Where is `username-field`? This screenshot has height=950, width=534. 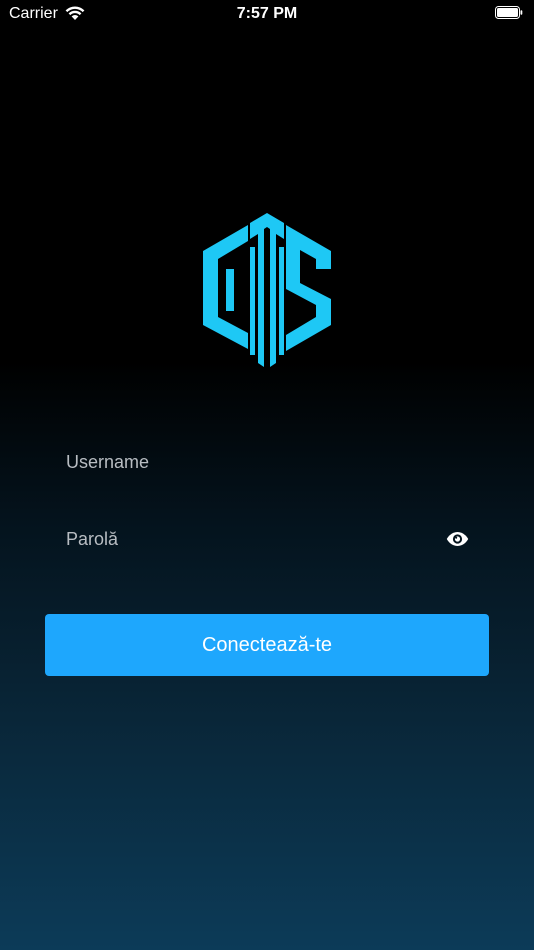 username-field is located at coordinates (268, 462).